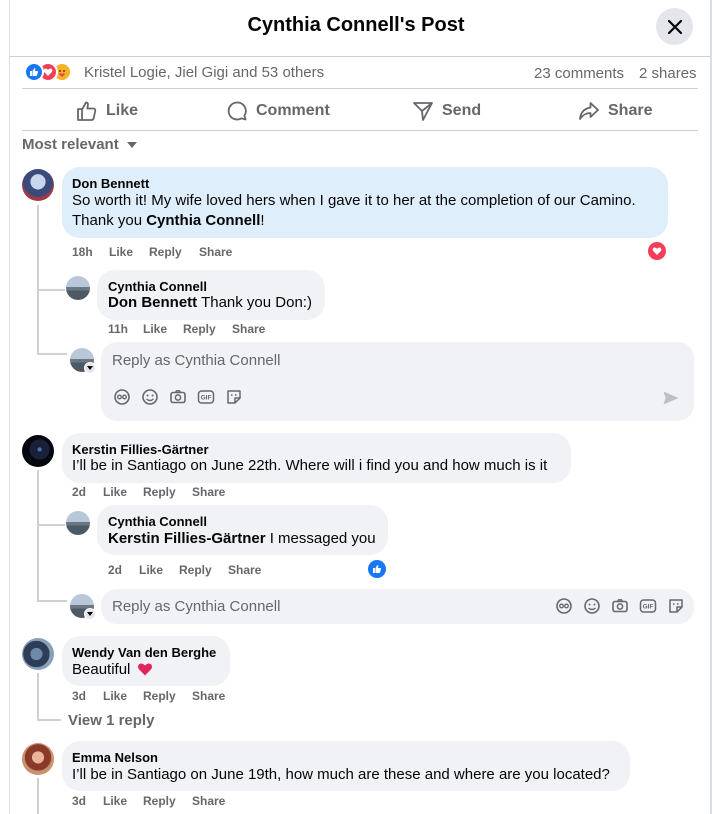  What do you see at coordinates (356, 25) in the screenshot?
I see `post-title: Cynthia Connell's Post` at bounding box center [356, 25].